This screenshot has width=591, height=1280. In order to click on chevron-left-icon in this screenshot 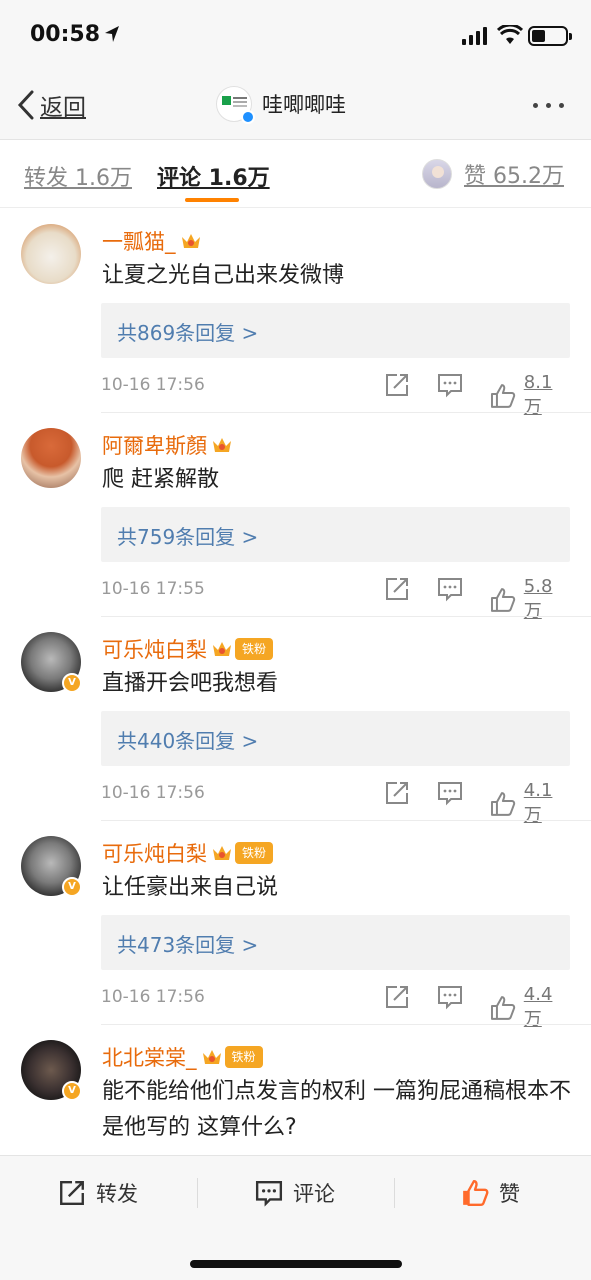, I will do `click(25, 105)`.